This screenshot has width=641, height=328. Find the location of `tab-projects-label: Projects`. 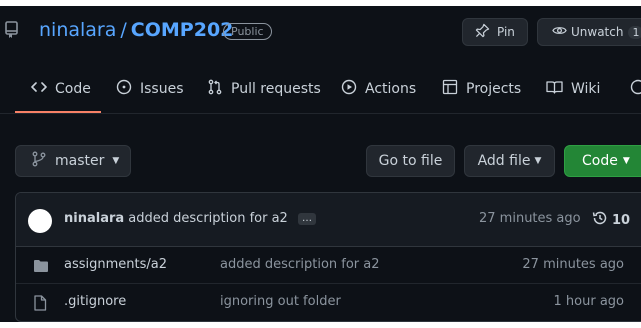

tab-projects-label: Projects is located at coordinates (494, 89).